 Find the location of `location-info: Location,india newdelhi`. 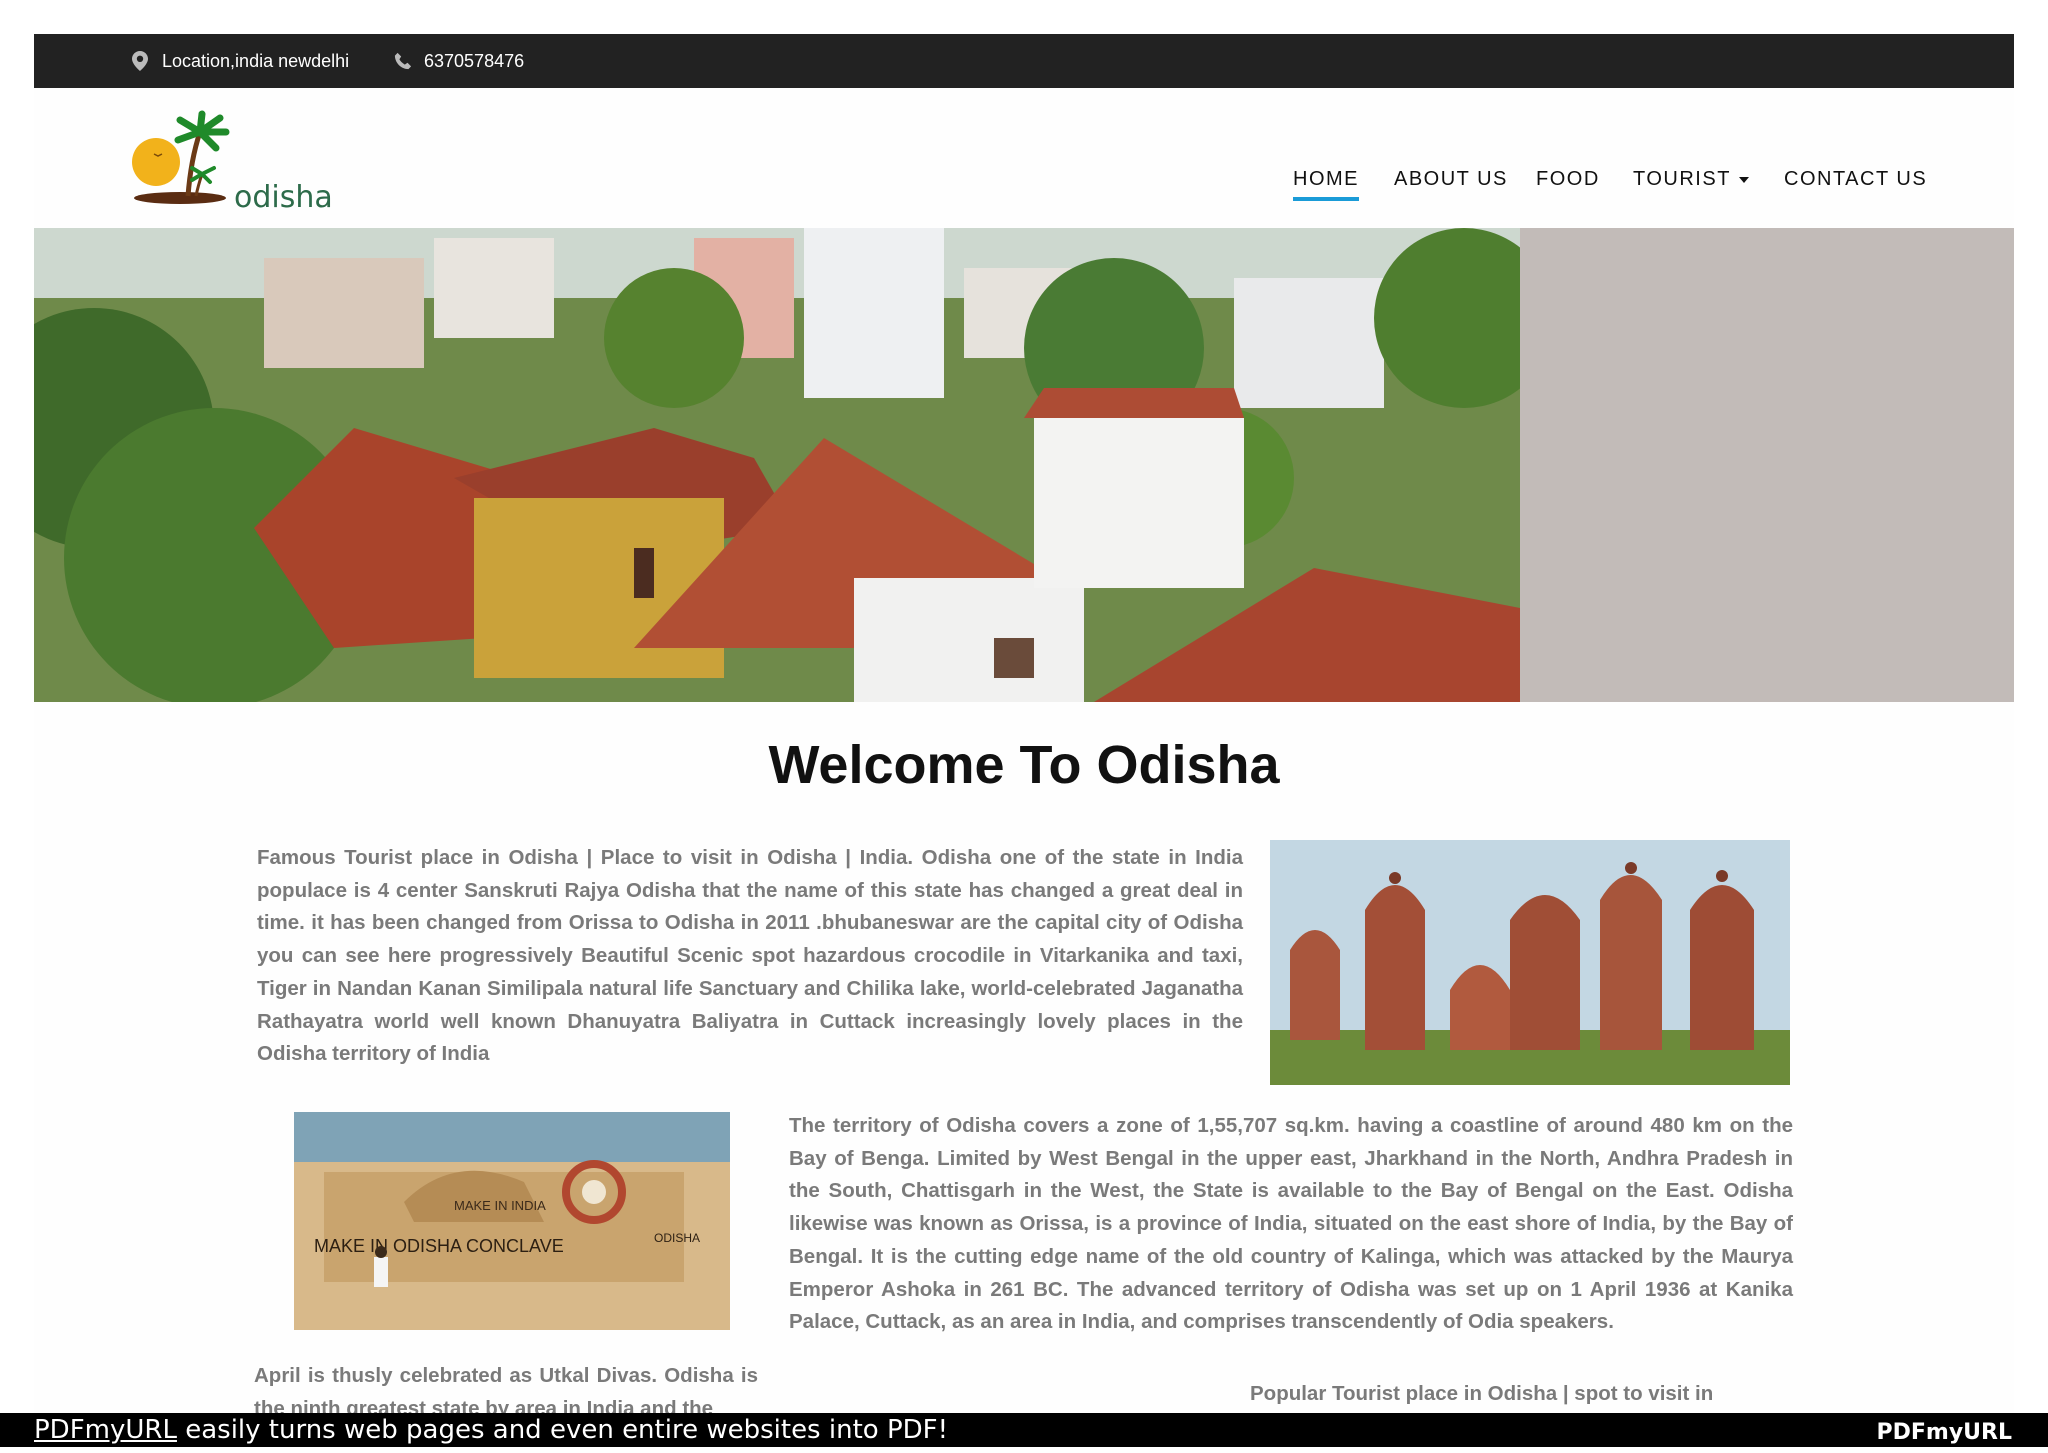

location-info: Location,india newdelhi is located at coordinates (240, 61).